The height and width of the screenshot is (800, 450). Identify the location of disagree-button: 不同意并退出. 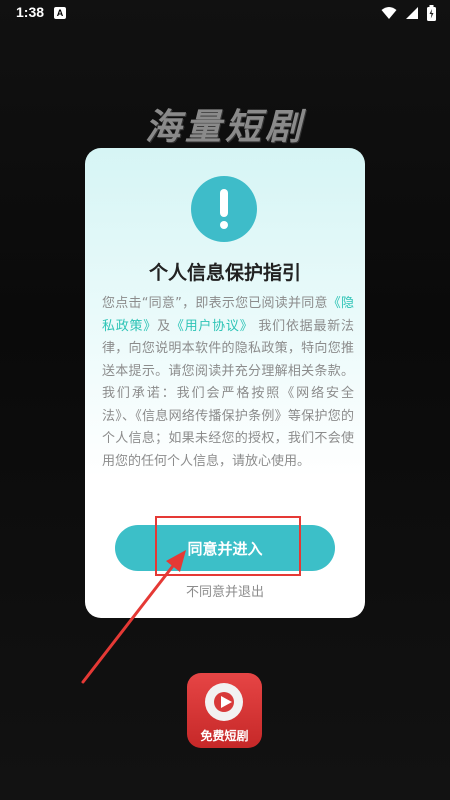
(225, 590).